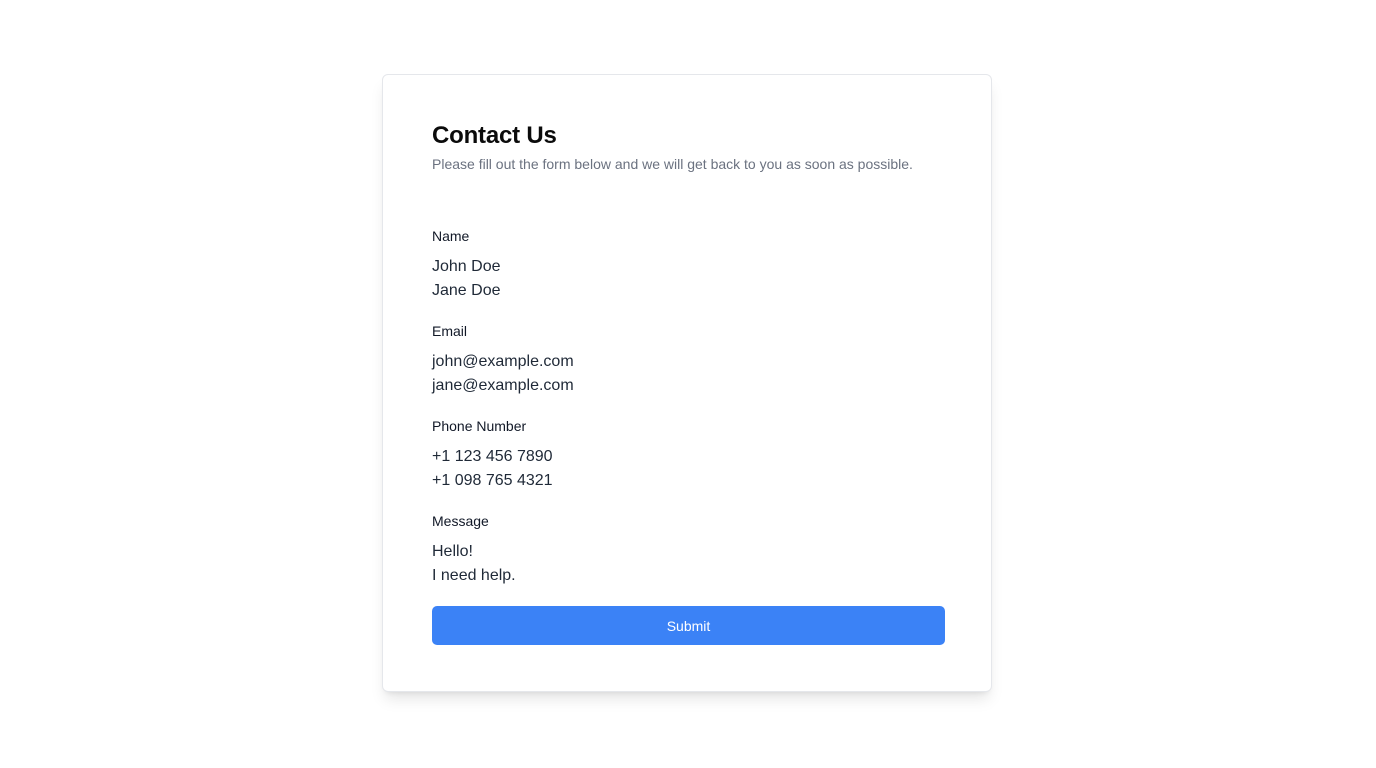  Describe the element at coordinates (460, 521) in the screenshot. I see `message-label: Message` at that location.